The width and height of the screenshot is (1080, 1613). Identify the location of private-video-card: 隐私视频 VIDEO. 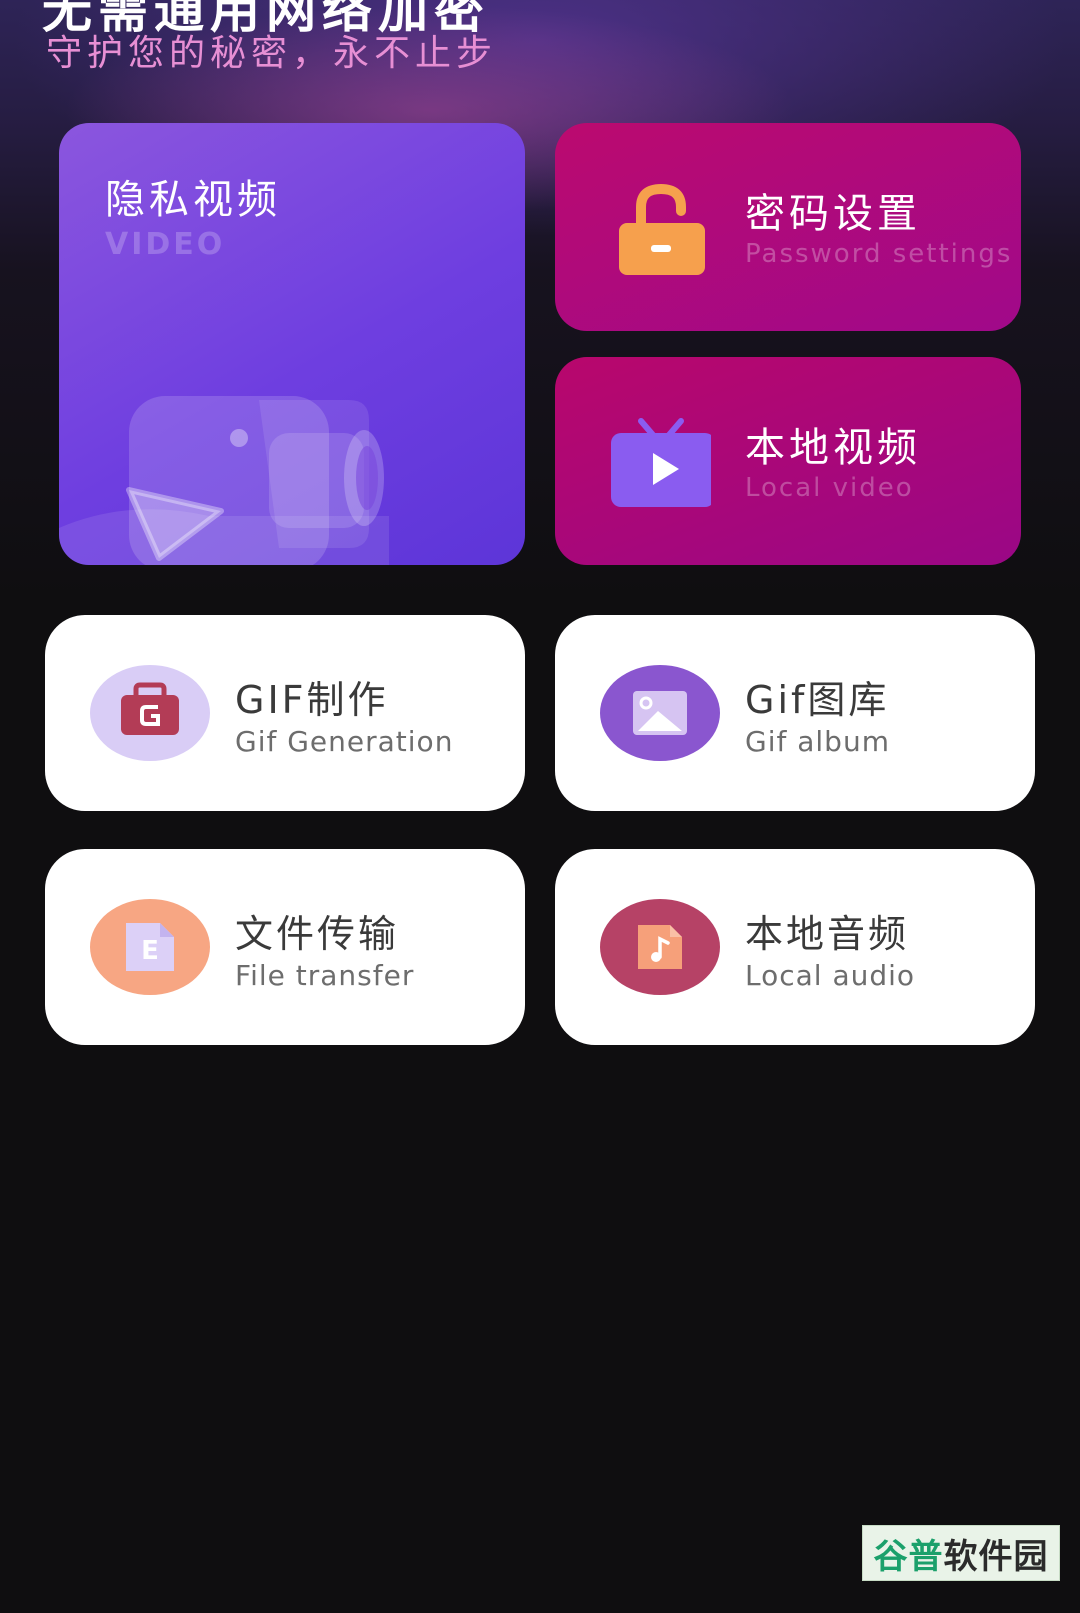
(292, 344).